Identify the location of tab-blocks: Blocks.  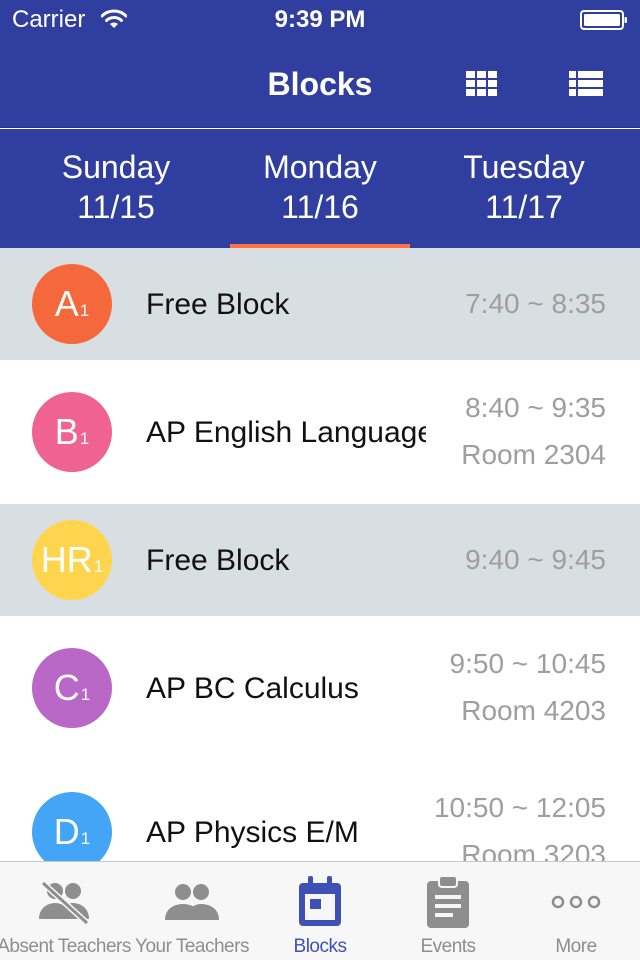
(320, 911).